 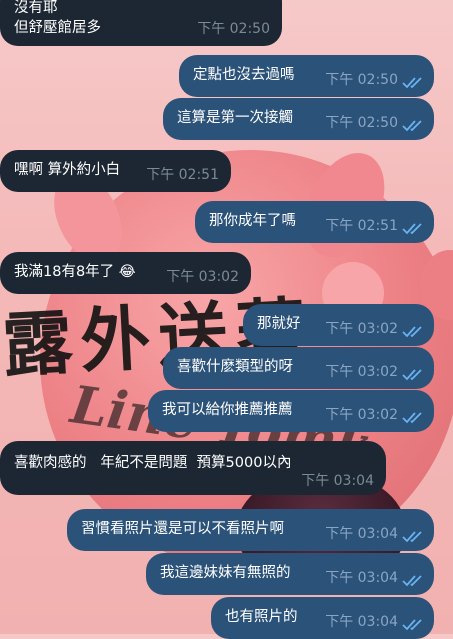 I want to click on message-bubble-outgoing: 喜歡什麽類型的呀 下午 03:02, so click(x=298, y=368).